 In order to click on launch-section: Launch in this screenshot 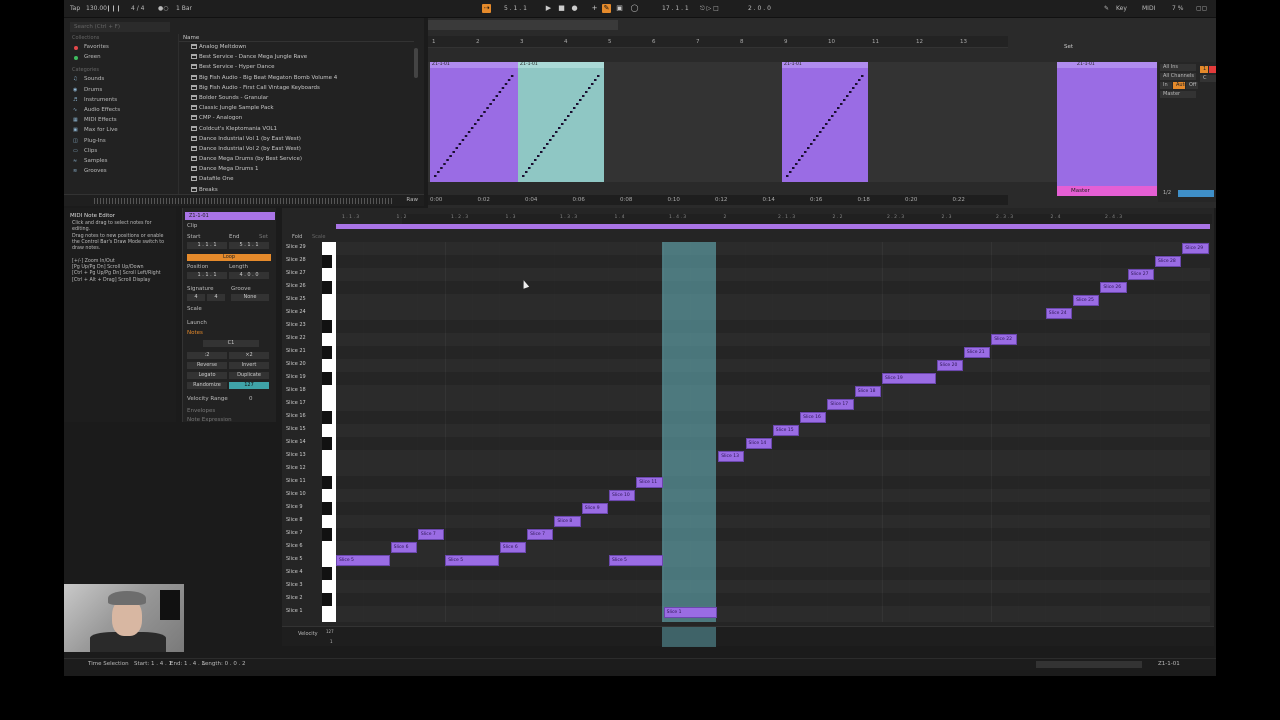, I will do `click(197, 323)`.